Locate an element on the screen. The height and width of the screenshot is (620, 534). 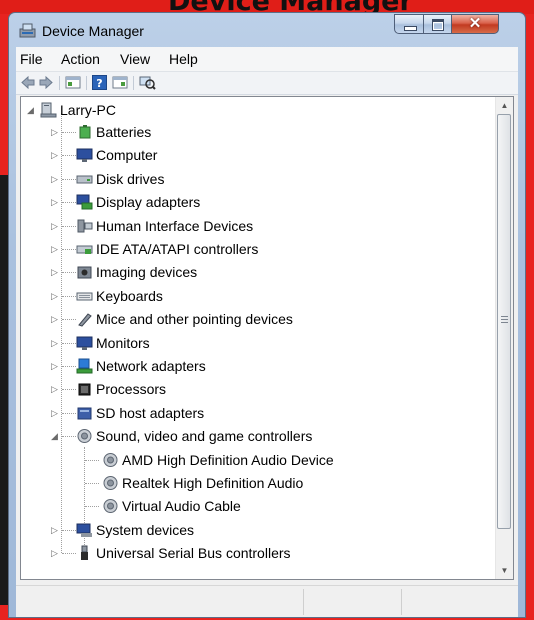
category-label: Imaging devices is located at coordinates (147, 272).